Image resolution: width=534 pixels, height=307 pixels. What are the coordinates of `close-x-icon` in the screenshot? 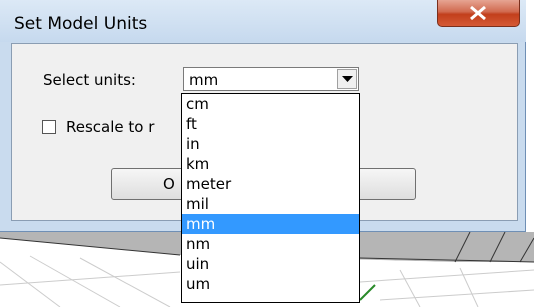 It's located at (478, 13).